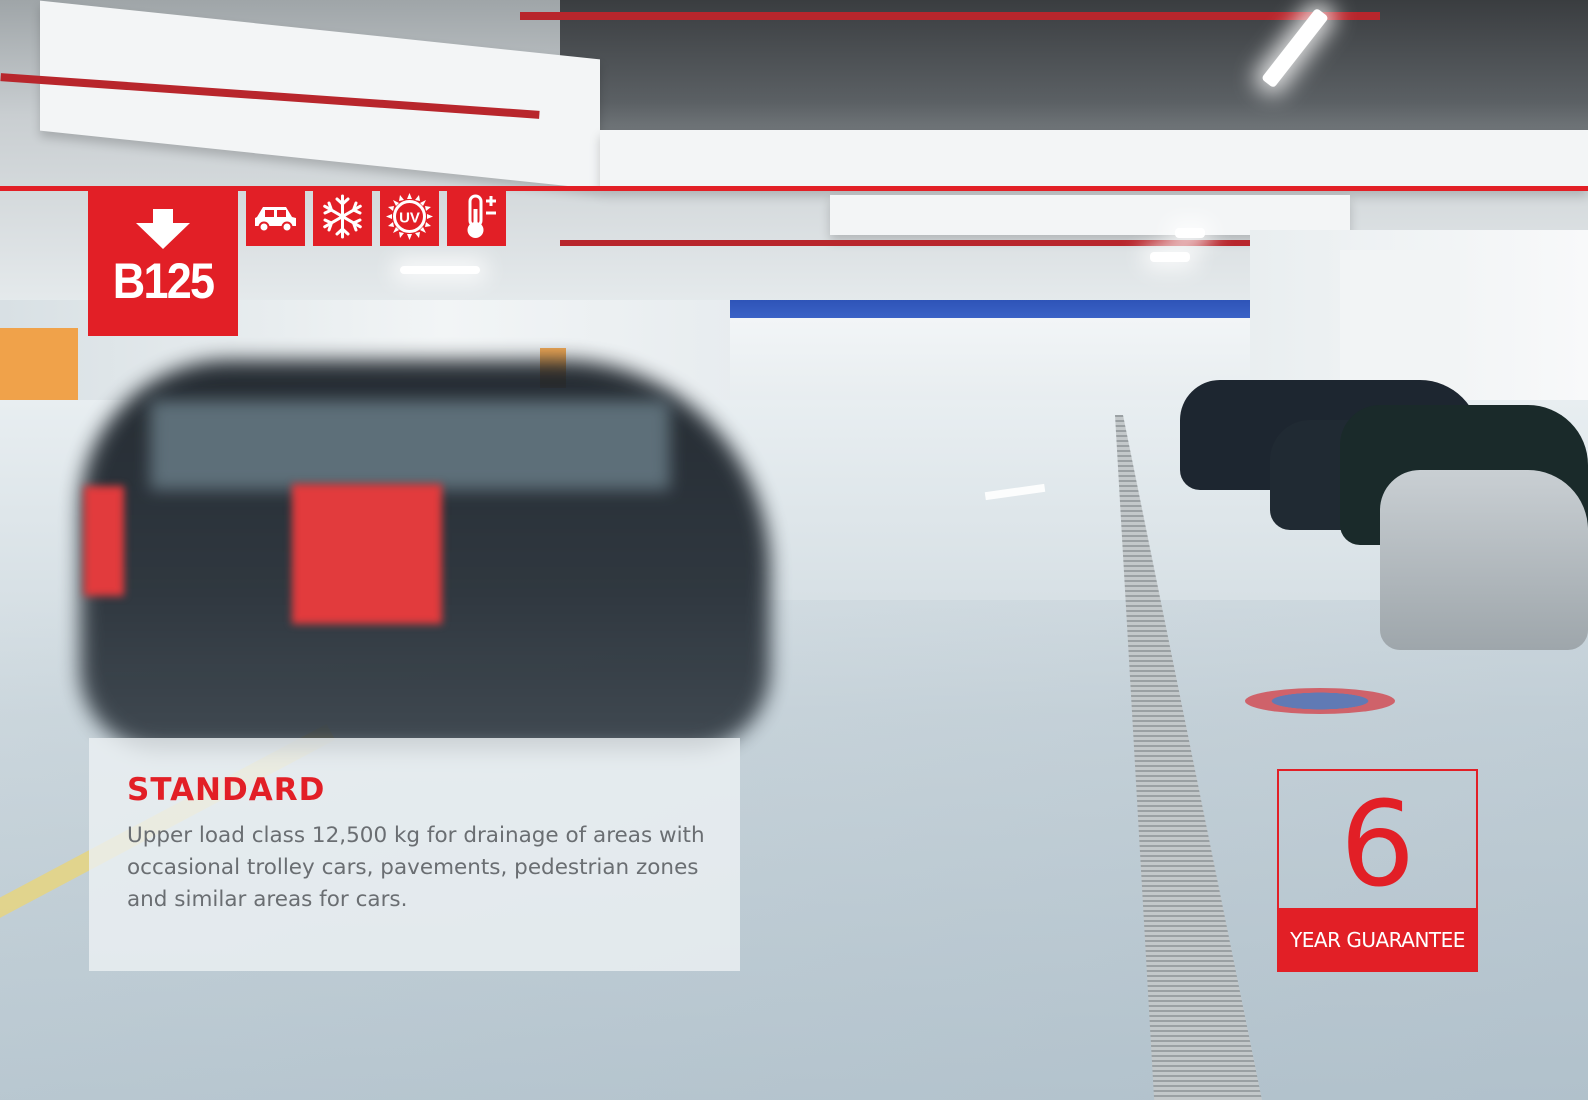  I want to click on guarantee-label: YEAR GUARANTEE, so click(1377, 940).